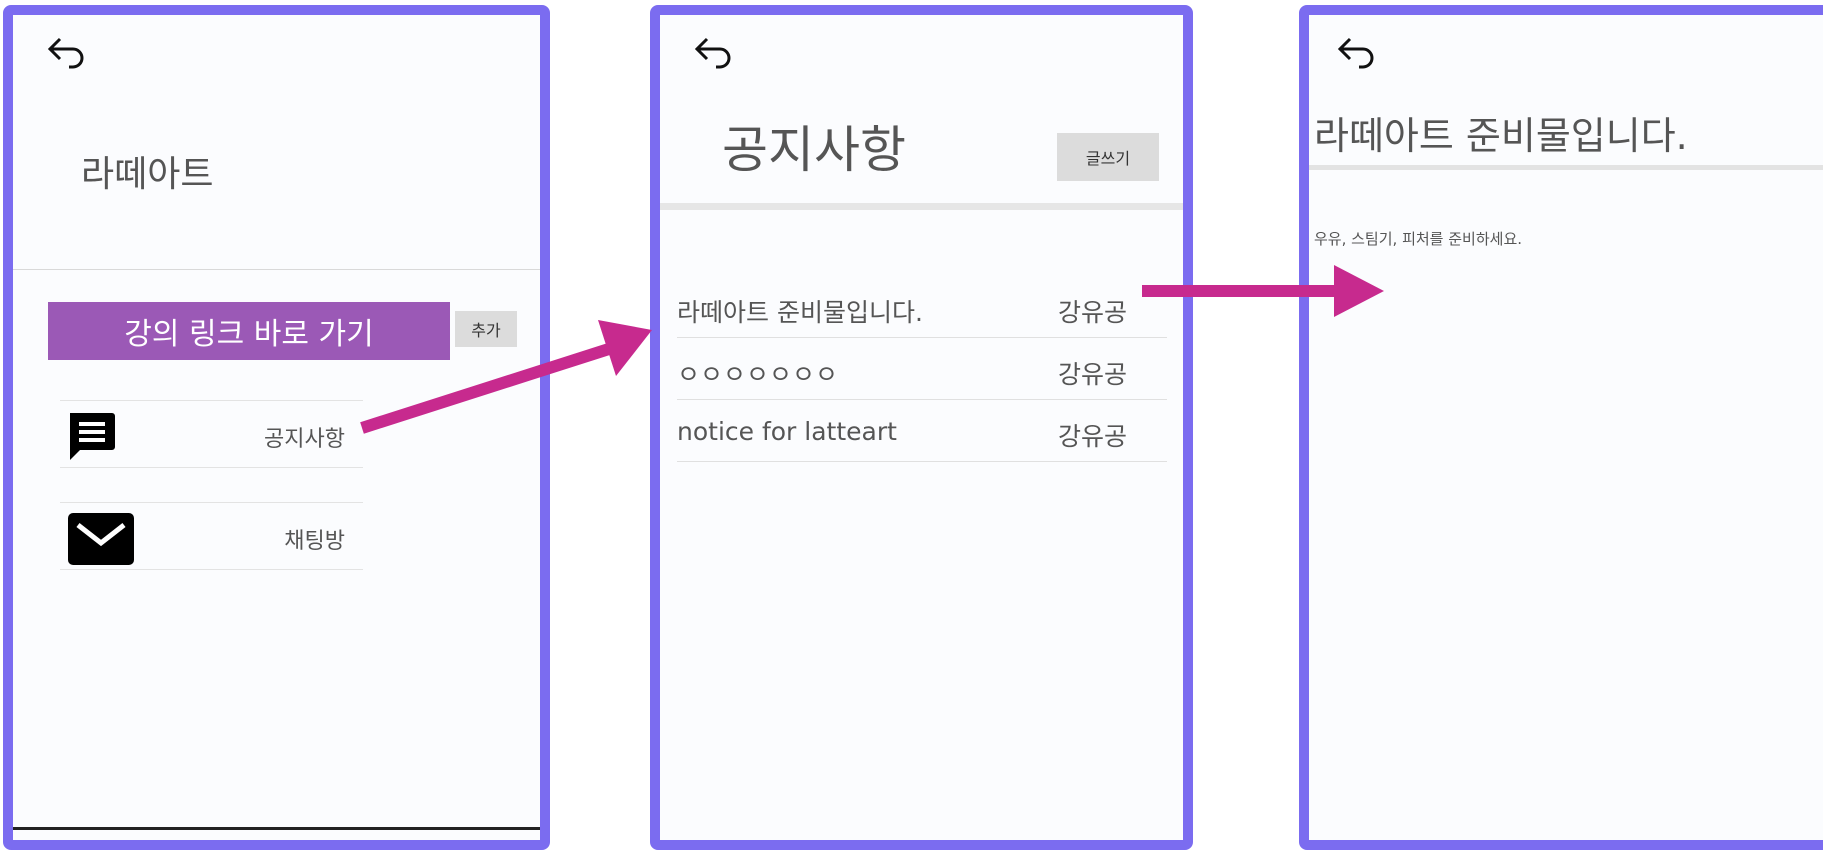 The width and height of the screenshot is (1823, 857). What do you see at coordinates (304, 439) in the screenshot?
I see `menu-label: 공지사항` at bounding box center [304, 439].